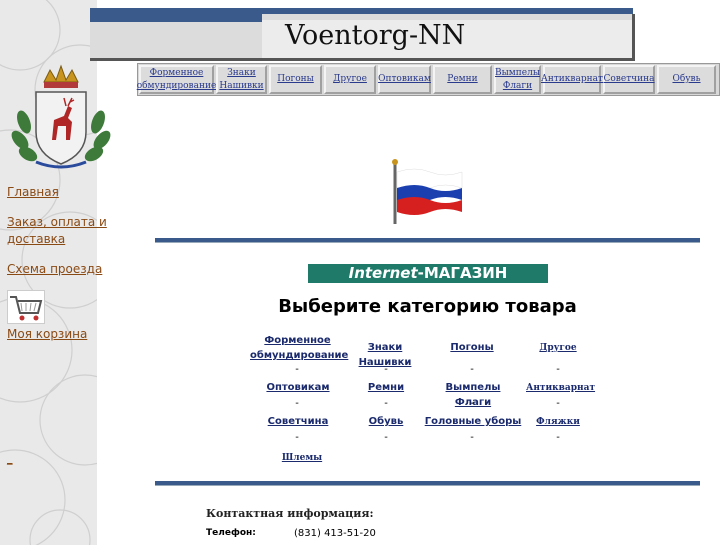 This screenshot has width=727, height=545. I want to click on topnav-pennants-flags: Вымпелы Флаги, so click(517, 79).